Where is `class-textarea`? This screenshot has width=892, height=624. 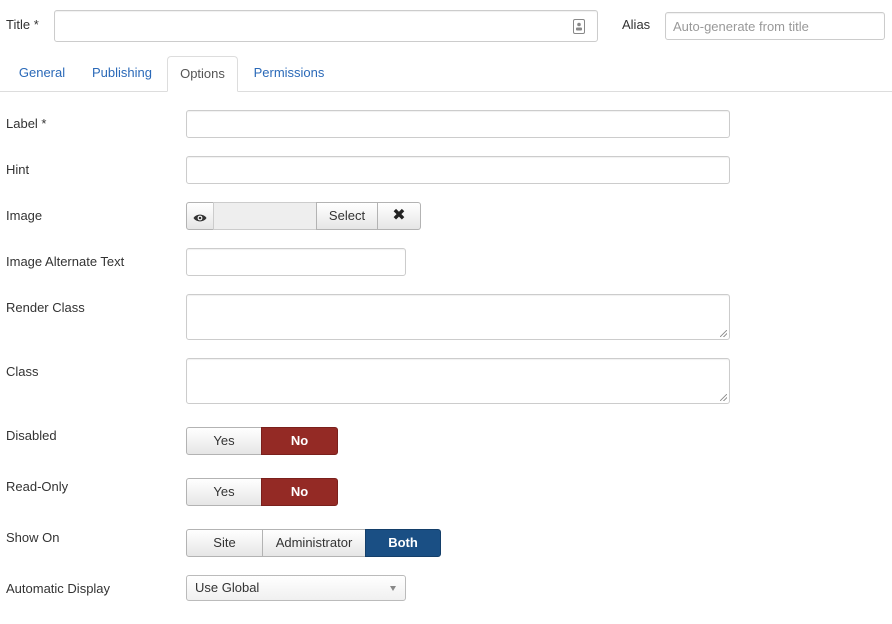
class-textarea is located at coordinates (458, 381).